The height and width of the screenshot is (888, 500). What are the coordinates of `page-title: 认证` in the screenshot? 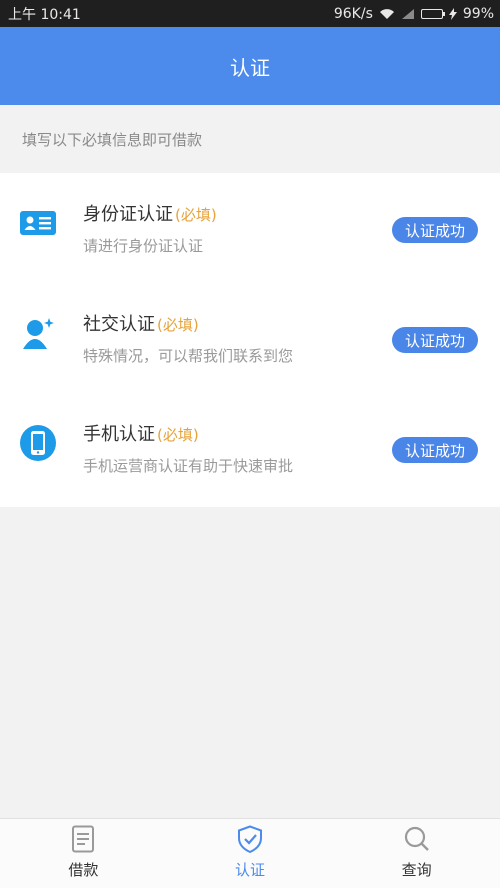 It's located at (250, 67).